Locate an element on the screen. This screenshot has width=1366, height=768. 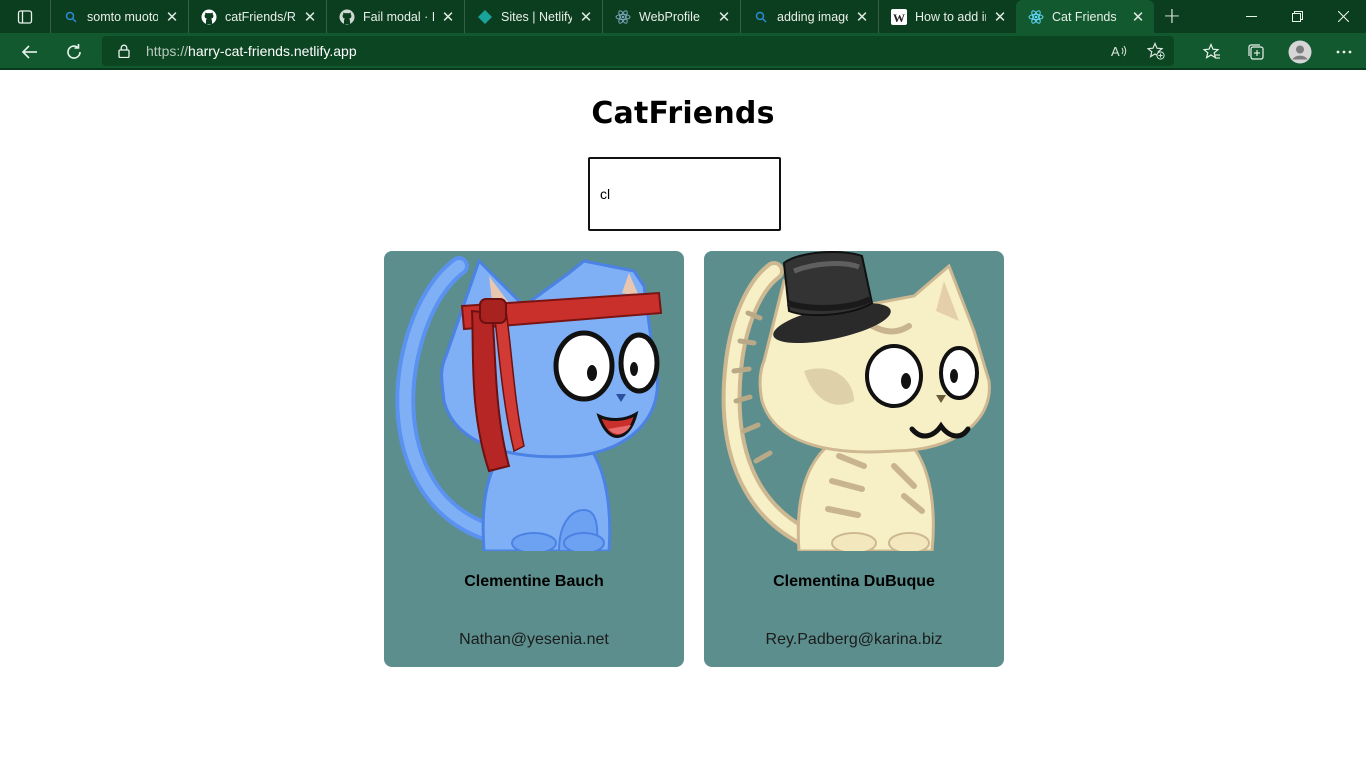
tab-actions-icon is located at coordinates (25, 16).